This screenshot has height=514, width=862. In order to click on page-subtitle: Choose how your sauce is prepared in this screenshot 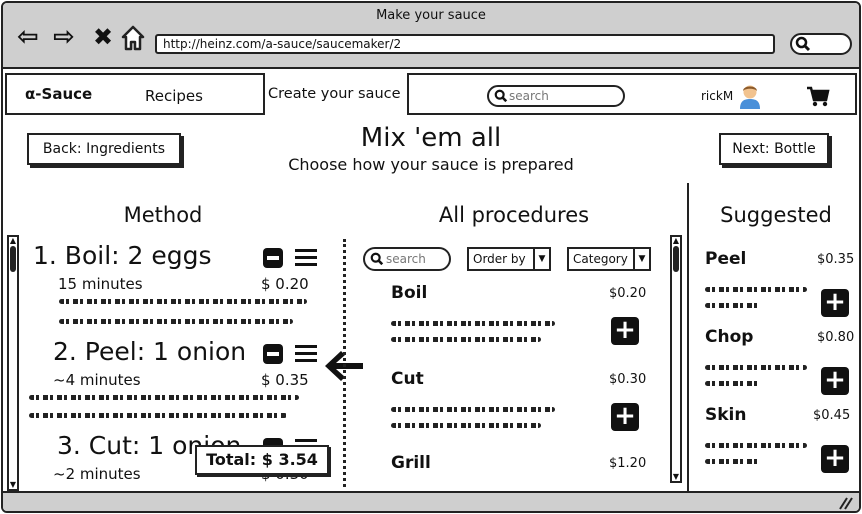, I will do `click(431, 164)`.